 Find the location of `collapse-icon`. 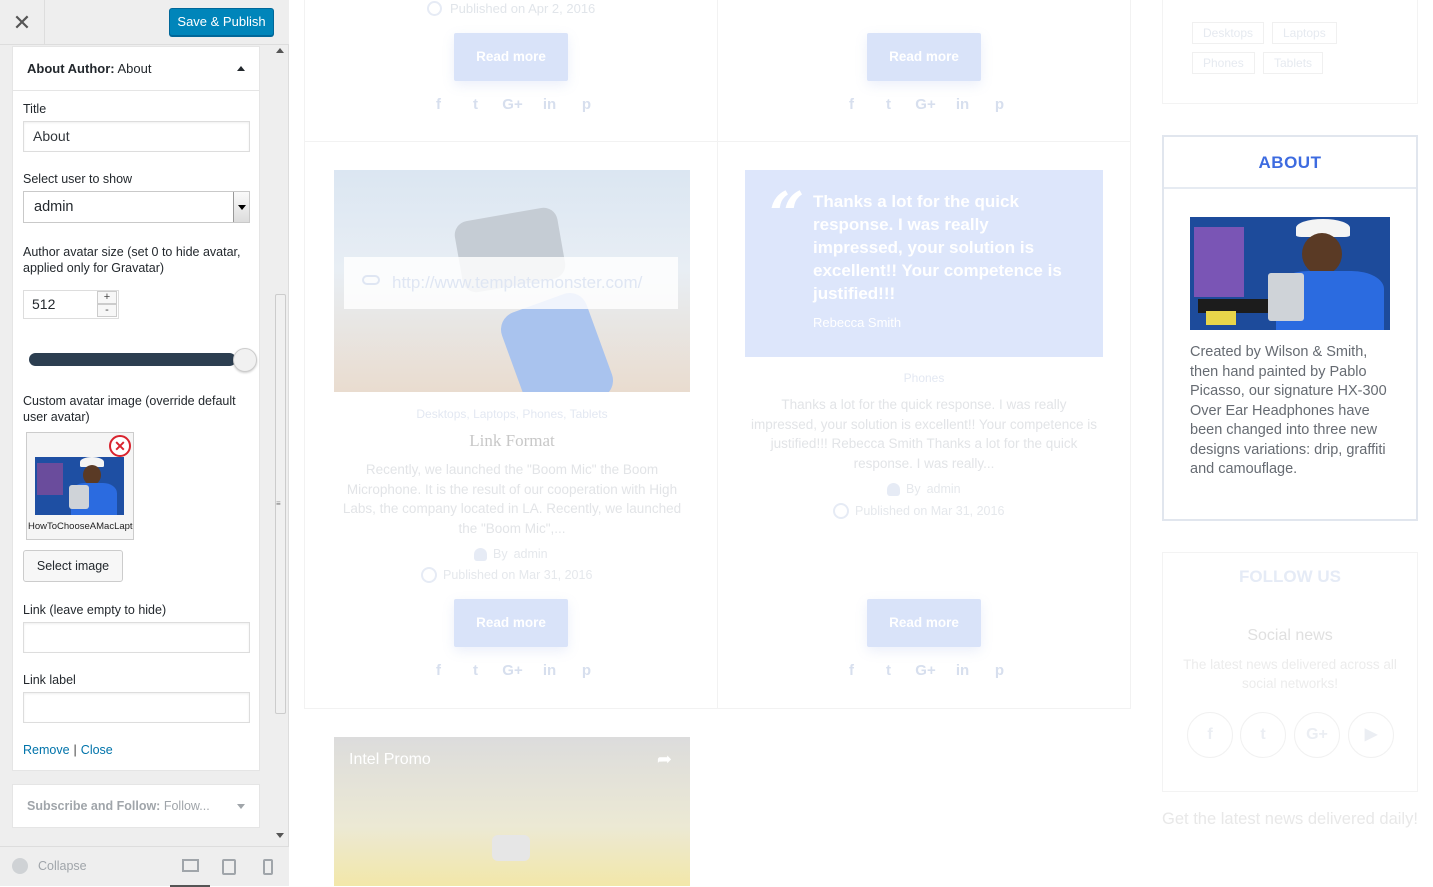

collapse-icon is located at coordinates (20, 866).